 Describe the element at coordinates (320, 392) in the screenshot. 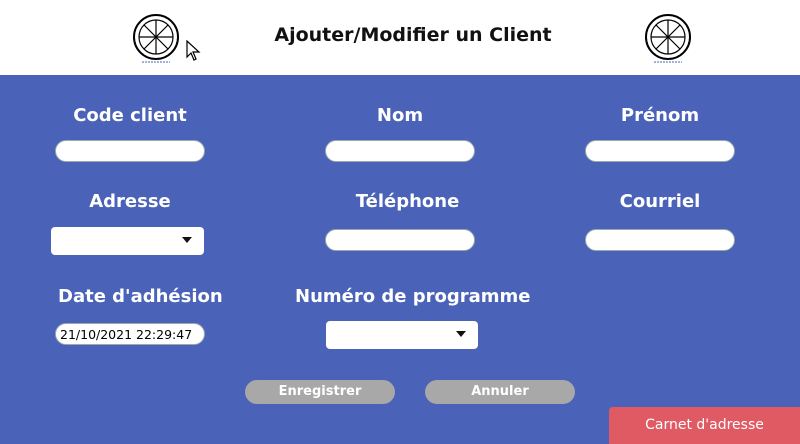

I see `save-button: Enregistrer` at that location.